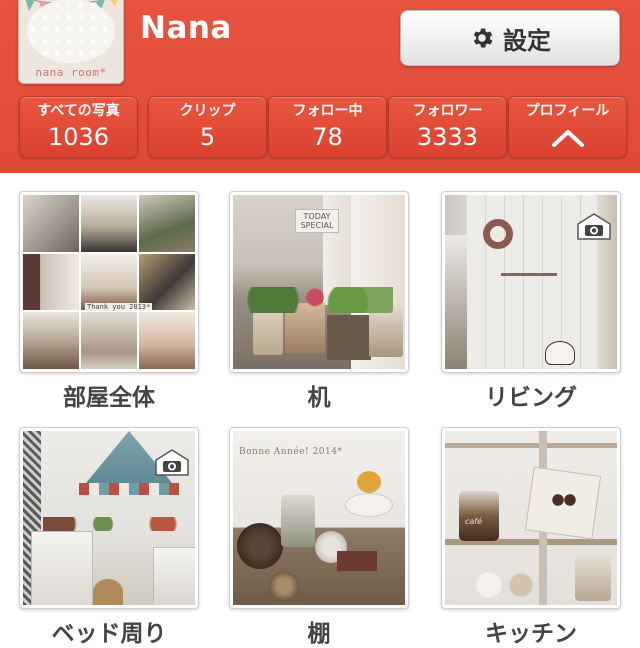 Image resolution: width=640 pixels, height=648 pixels. I want to click on photo-tile-shelf: Bonne Année! 2014*, so click(319, 518).